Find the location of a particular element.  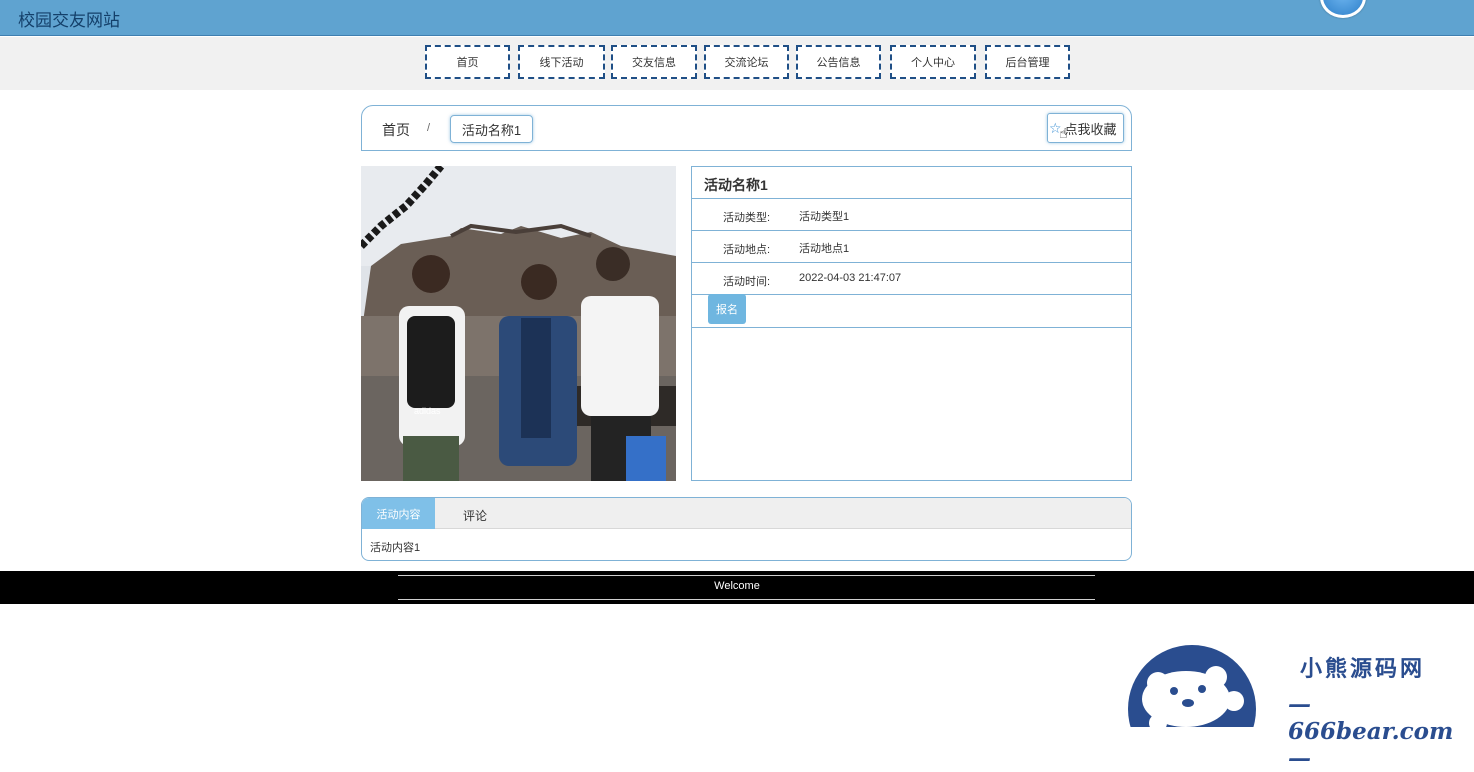

top-header: 校园交友网站 is located at coordinates (737, 18).